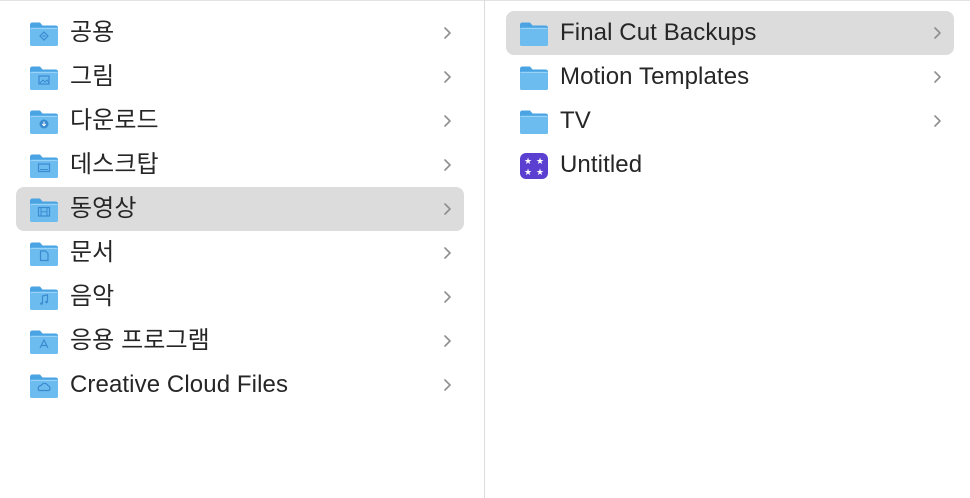  I want to click on column-item-label: TV, so click(575, 120).